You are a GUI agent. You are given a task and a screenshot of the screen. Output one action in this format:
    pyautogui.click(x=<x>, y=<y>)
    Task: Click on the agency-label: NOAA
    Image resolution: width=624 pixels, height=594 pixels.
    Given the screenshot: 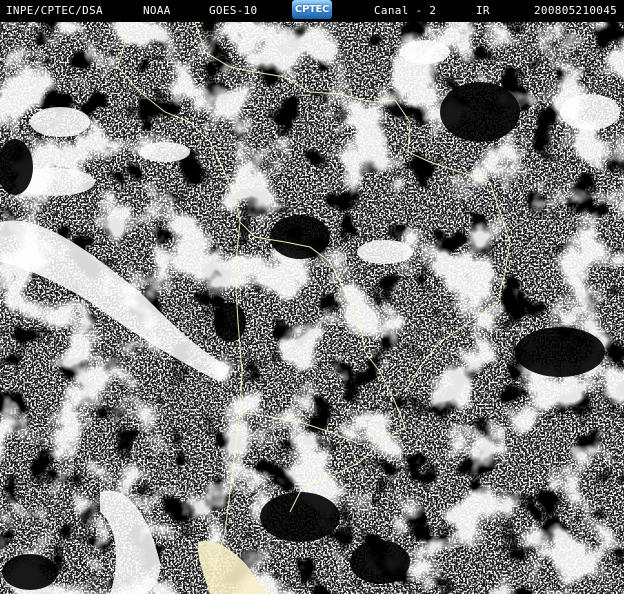 What is the action you would take?
    pyautogui.click(x=157, y=10)
    